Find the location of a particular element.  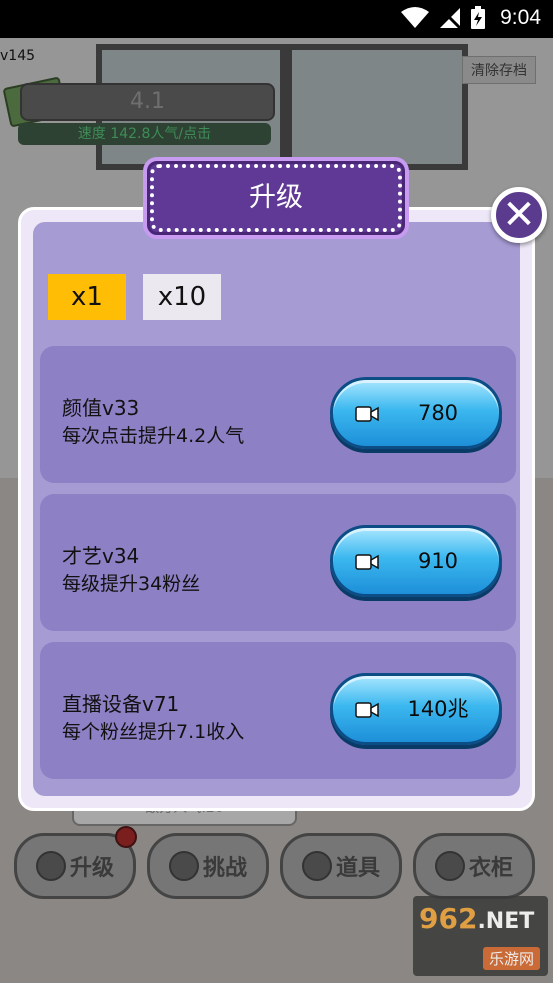

version-label: v145 is located at coordinates (18, 56).